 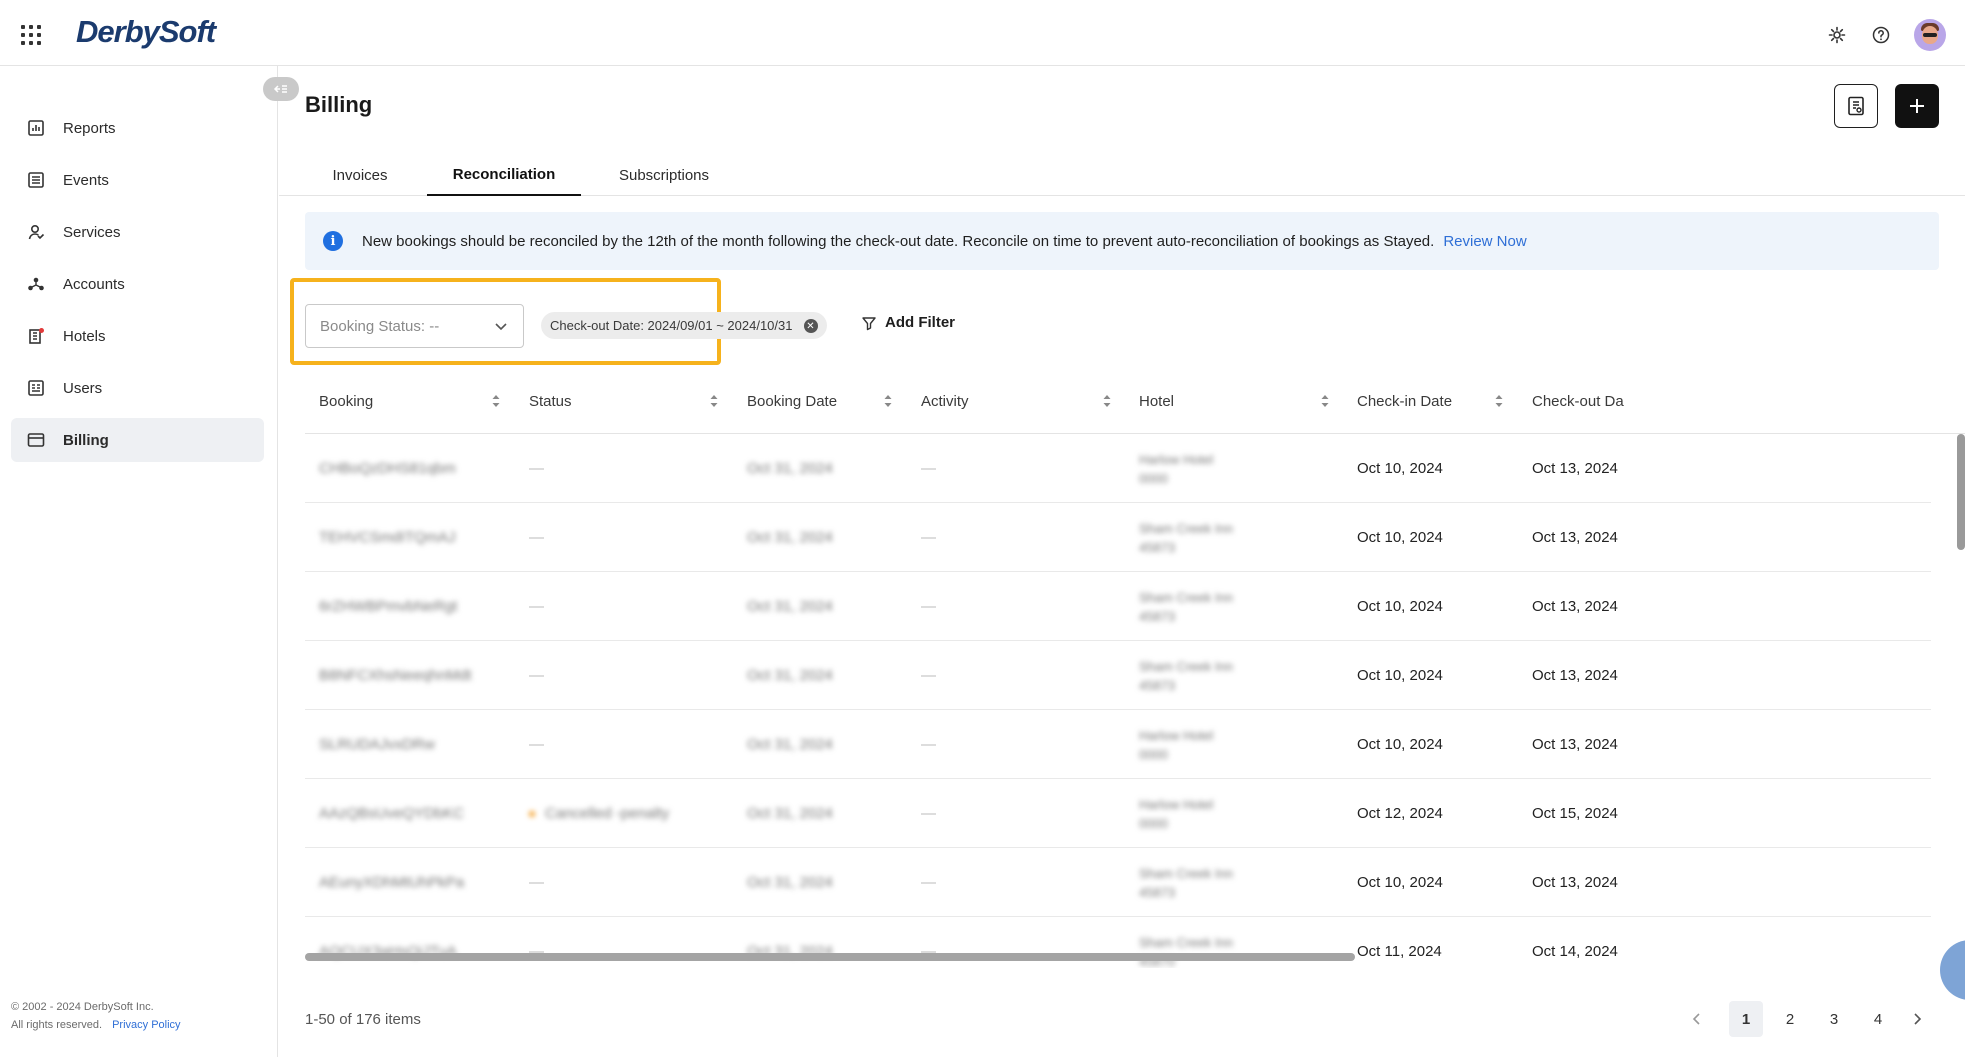 What do you see at coordinates (504, 175) in the screenshot?
I see `tab-reconciliation: Reconciliation` at bounding box center [504, 175].